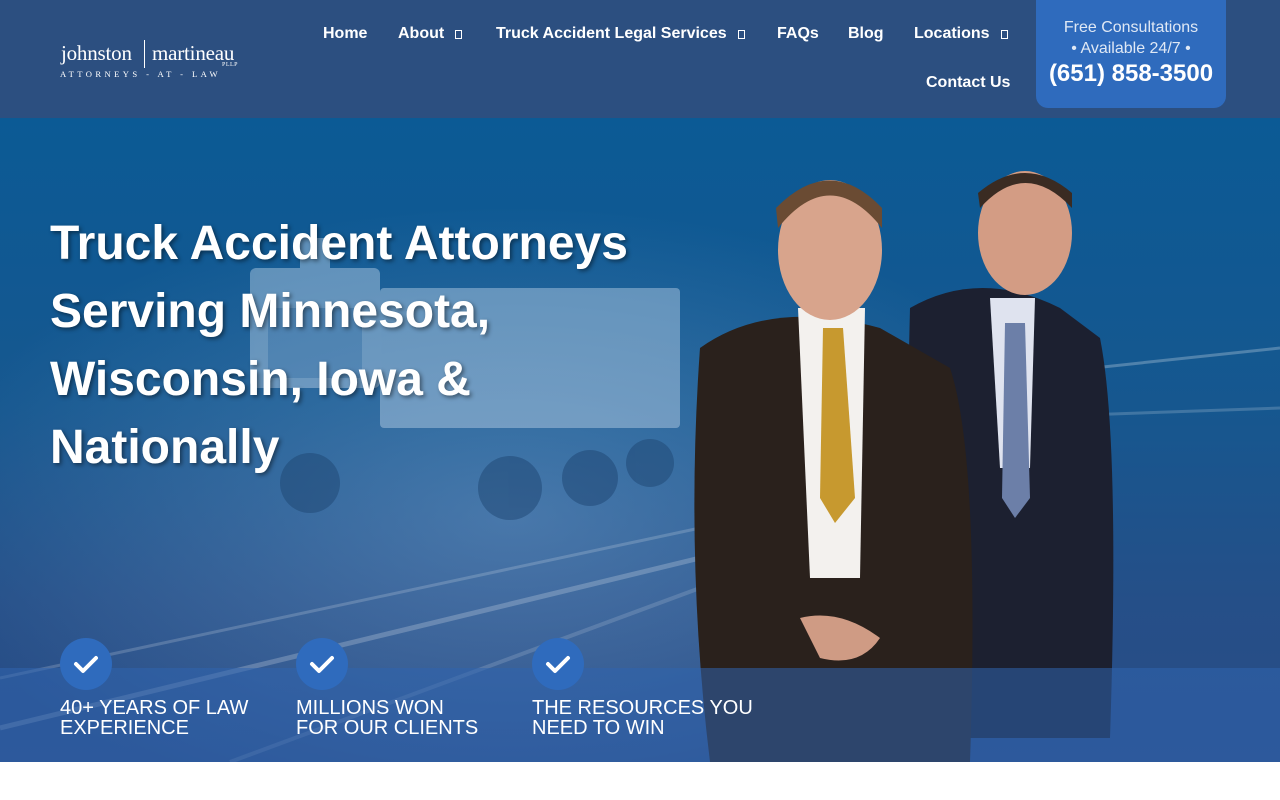  Describe the element at coordinates (611, 33) in the screenshot. I see `nav-label: Truck Accident Legal Services` at that location.